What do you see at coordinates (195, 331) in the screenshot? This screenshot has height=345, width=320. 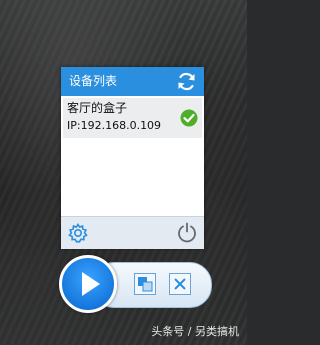 I see `watermark-text: 头条号 / 另类搞机` at bounding box center [195, 331].